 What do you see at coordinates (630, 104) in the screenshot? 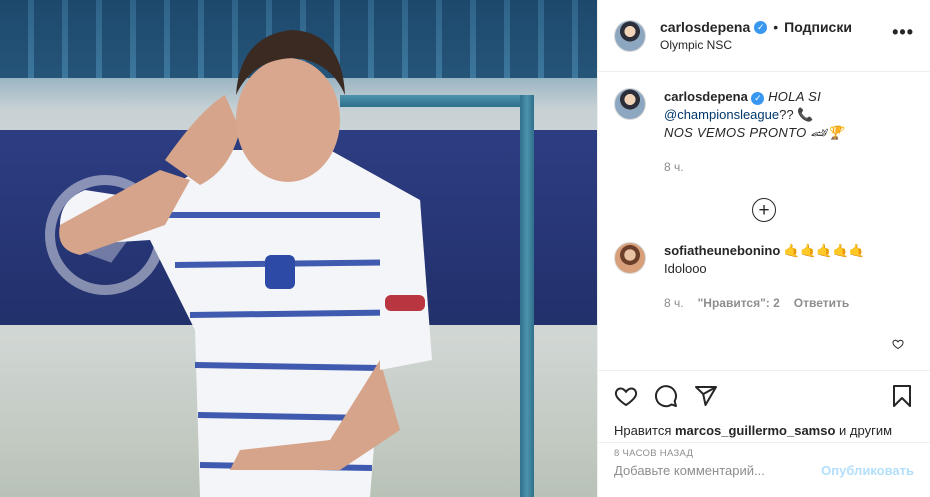
I see `caption-author-avatar` at bounding box center [630, 104].